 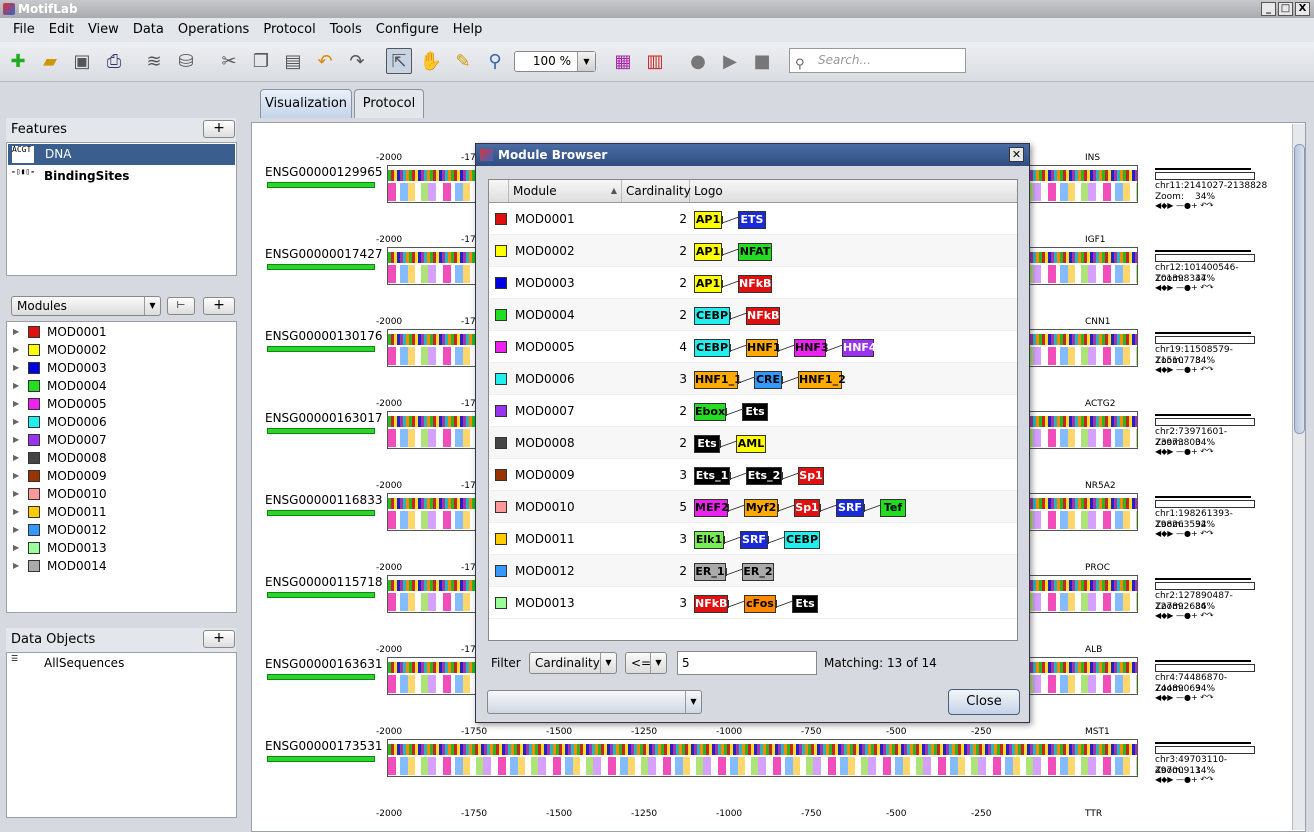 I want to click on new-icon: ✚, so click(x=18, y=61).